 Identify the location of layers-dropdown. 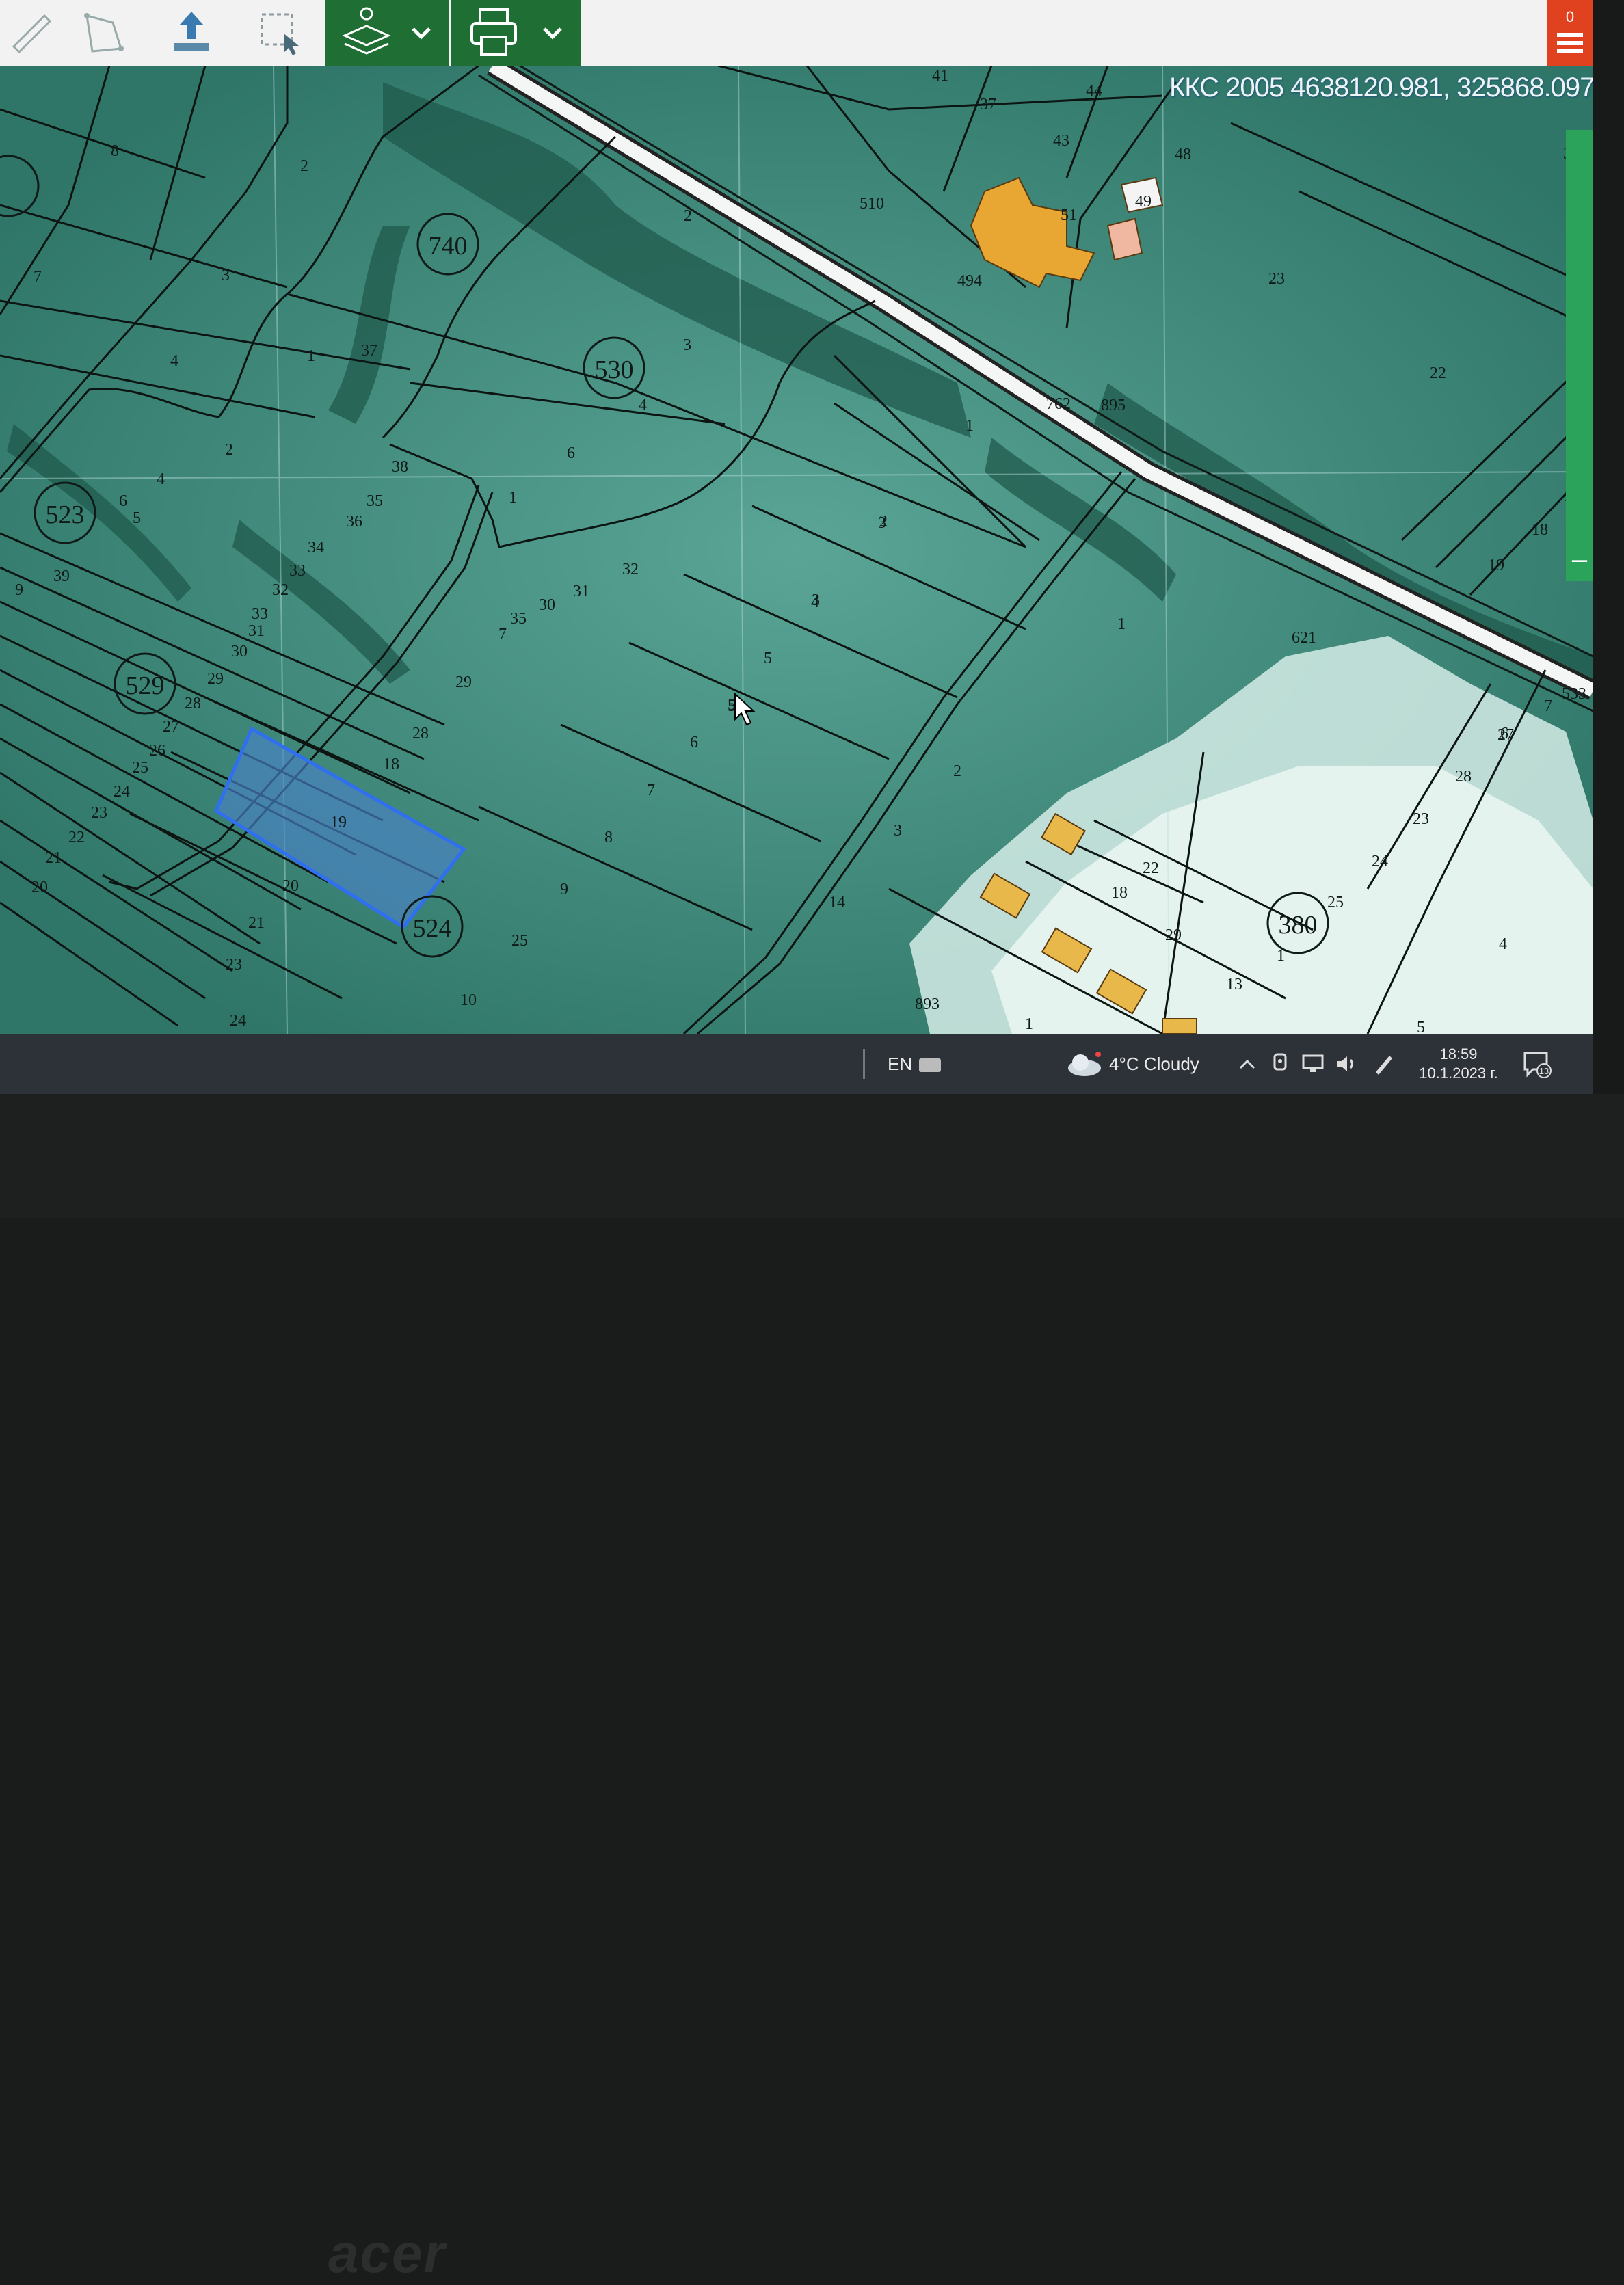
(387, 33).